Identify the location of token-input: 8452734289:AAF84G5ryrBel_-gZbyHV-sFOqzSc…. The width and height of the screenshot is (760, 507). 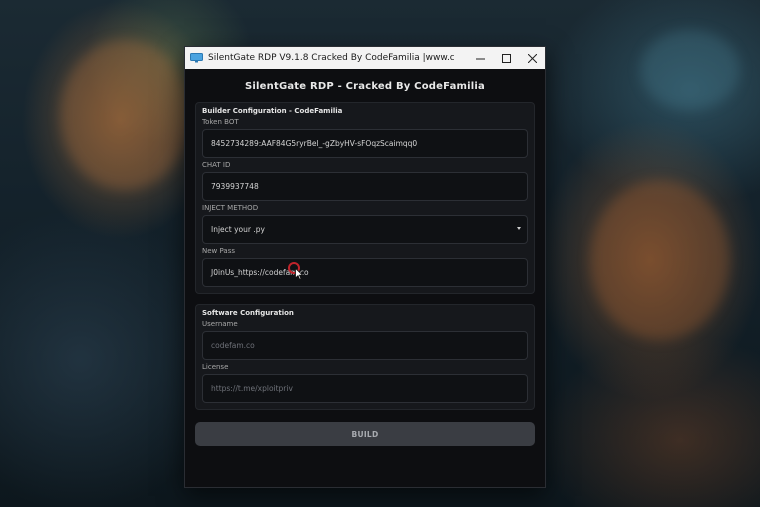
(365, 143).